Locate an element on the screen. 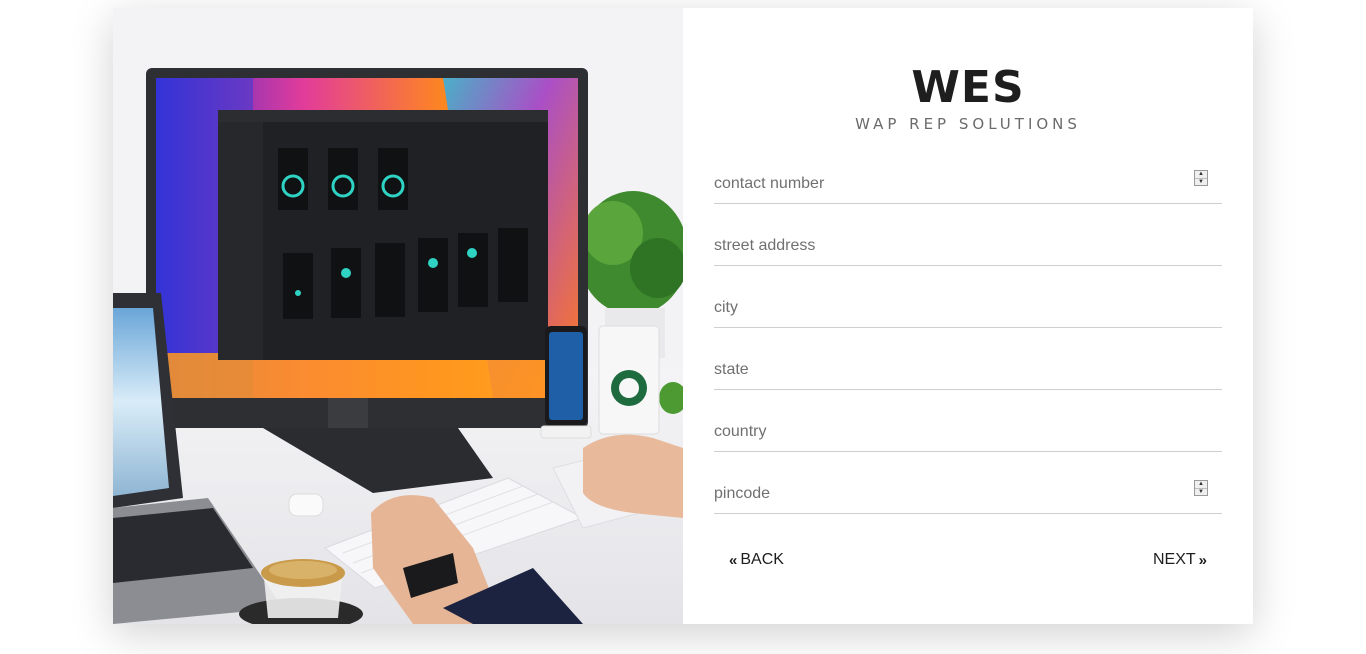 The width and height of the screenshot is (1366, 654). country-input is located at coordinates (968, 429).